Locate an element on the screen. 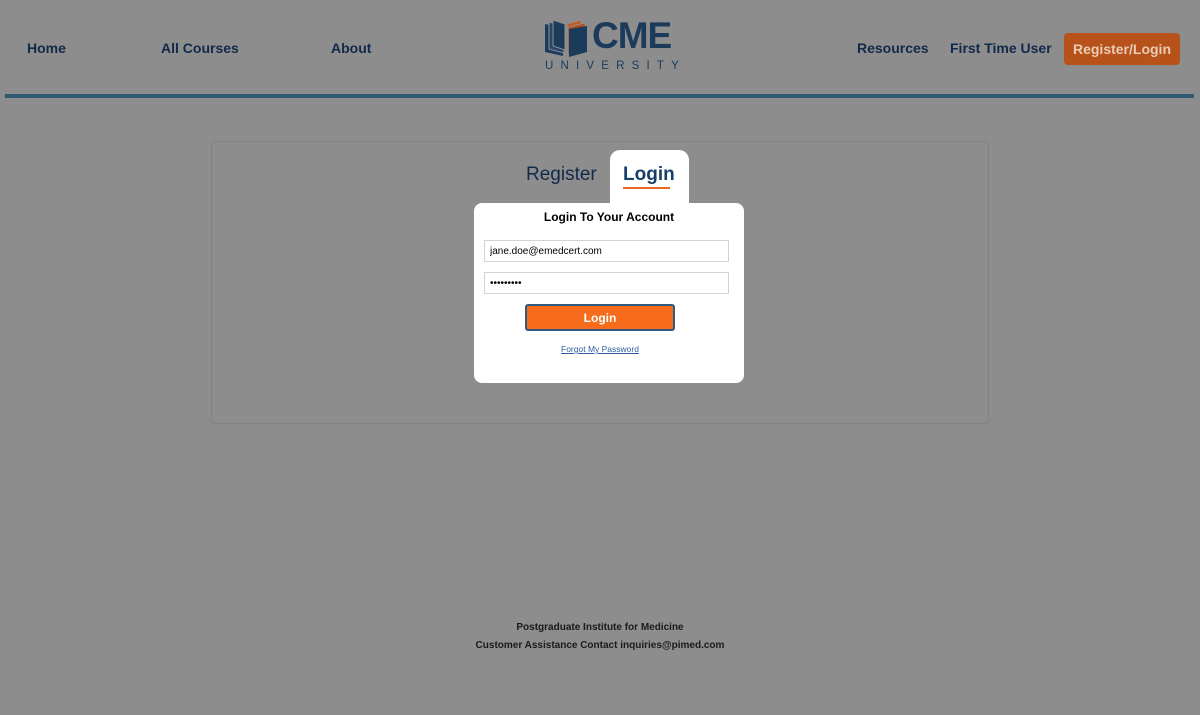 The width and height of the screenshot is (1200, 715). tab-login-label: Login is located at coordinates (649, 174).